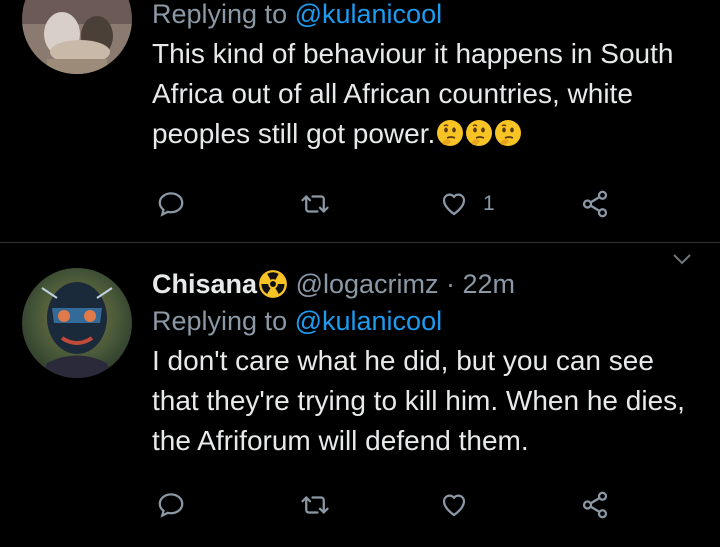 This screenshot has height=547, width=720. Describe the element at coordinates (489, 203) in the screenshot. I see `like-count: 1` at that location.